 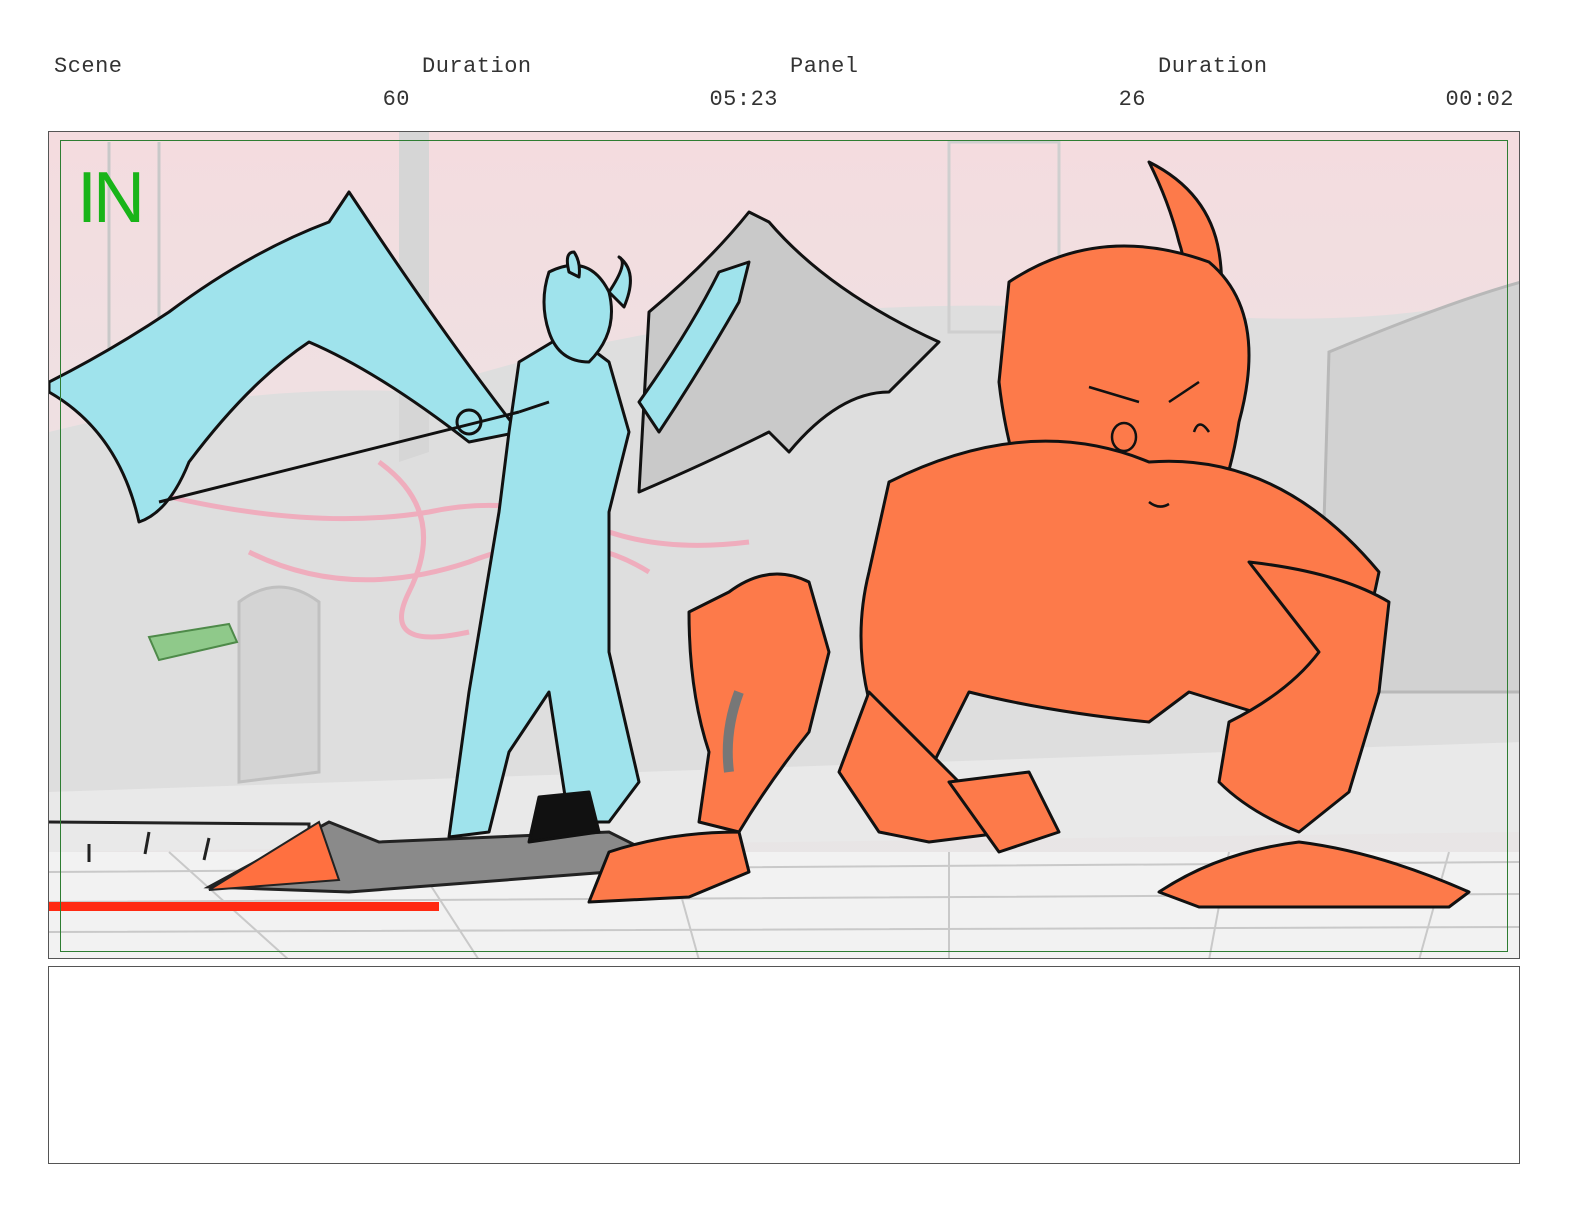 What do you see at coordinates (743, 99) in the screenshot?
I see `scene-duration-value: 05:23` at bounding box center [743, 99].